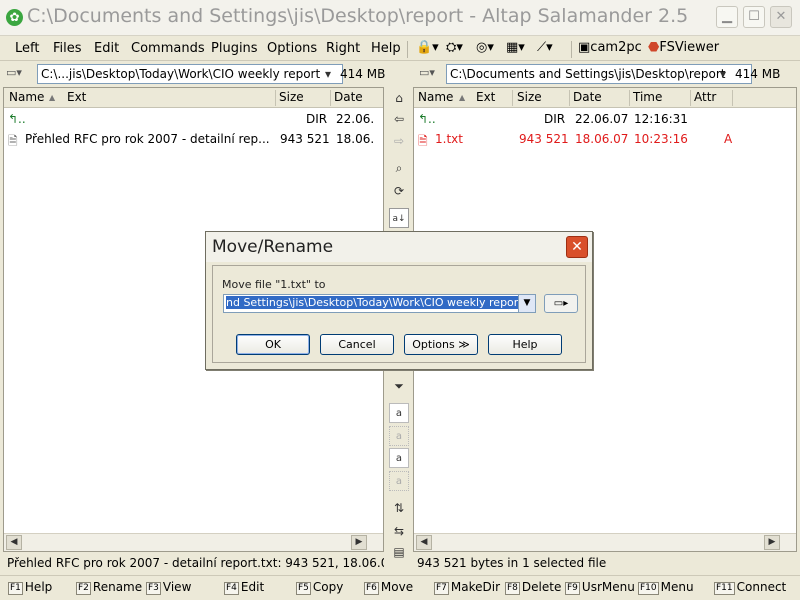 The image size is (800, 600). What do you see at coordinates (602, 139) in the screenshot?
I see `cell-date: 18.06.07` at bounding box center [602, 139].